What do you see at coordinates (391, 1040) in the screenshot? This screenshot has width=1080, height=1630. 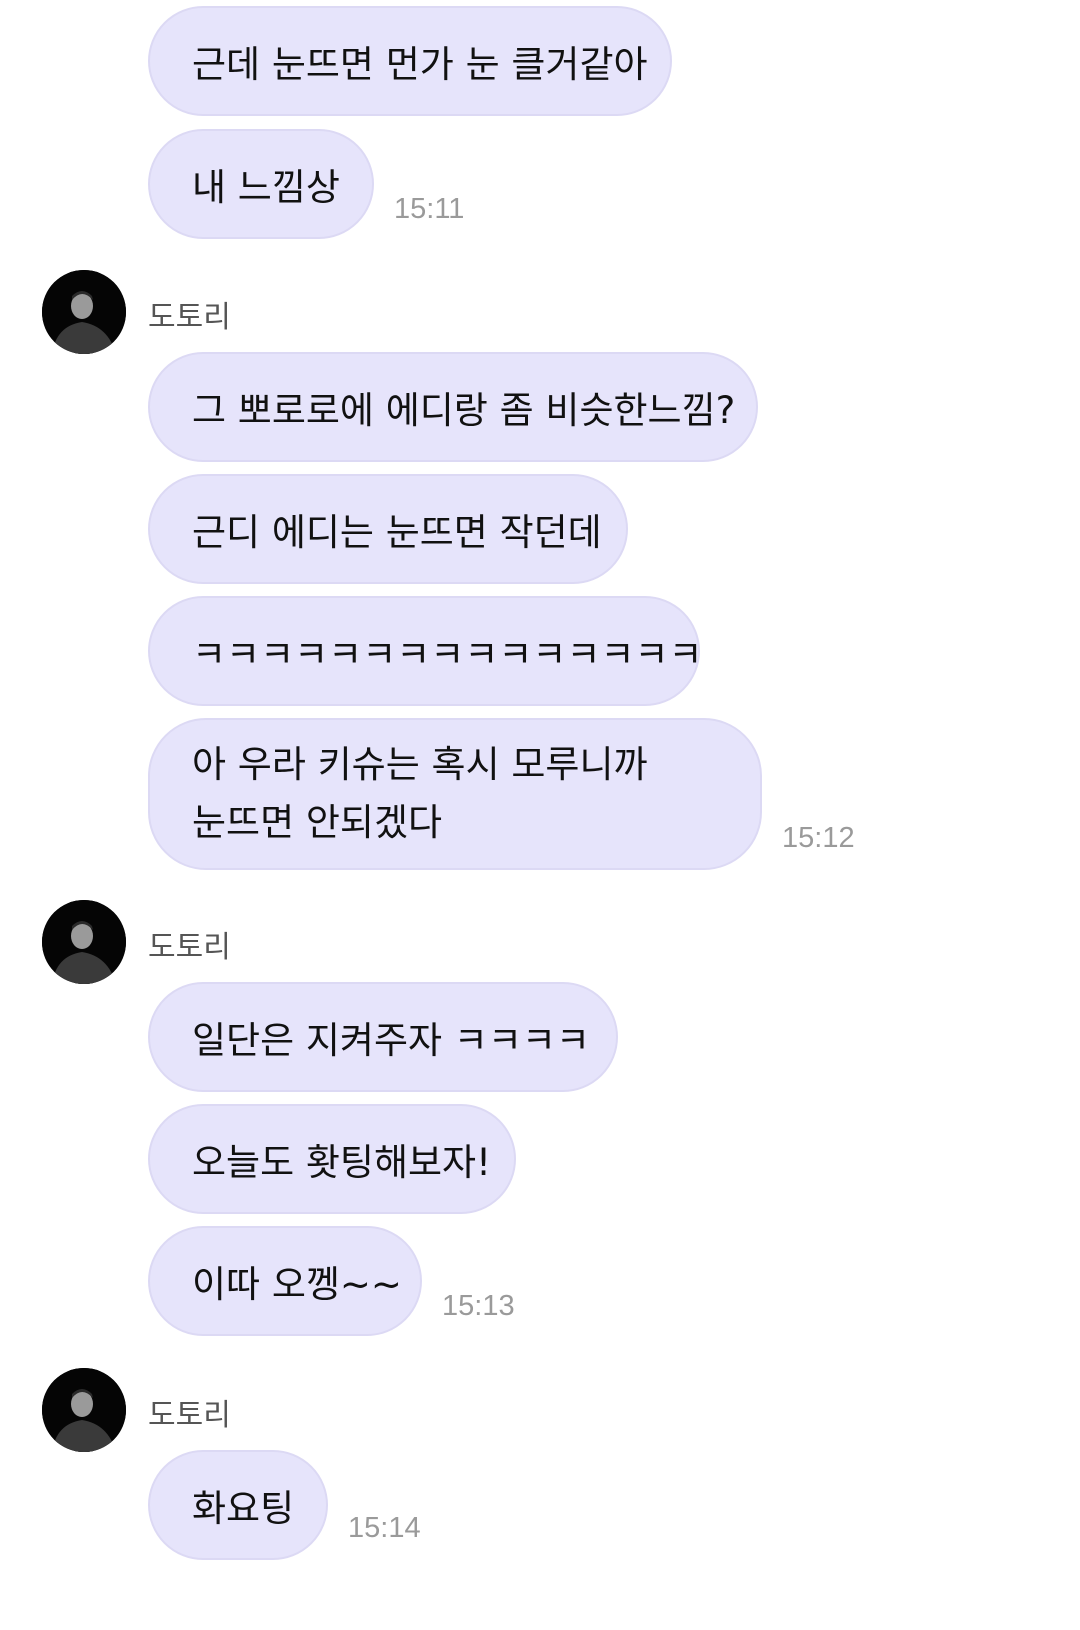 I see `message-text: 일단은 지켜주자 ㅋㅋㅋㅋ` at bounding box center [391, 1040].